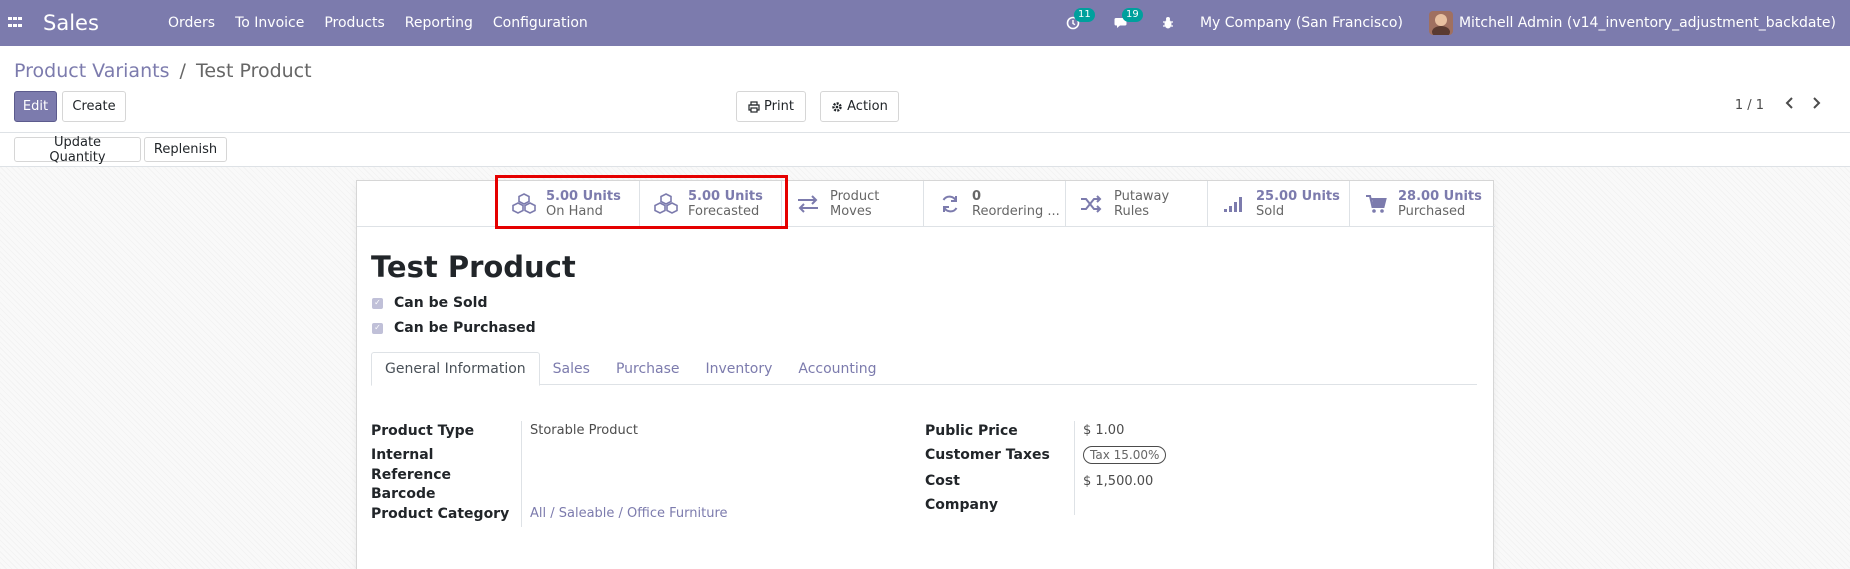 This screenshot has width=1850, height=569. I want to click on product-moves-button: Product Moves, so click(852, 204).